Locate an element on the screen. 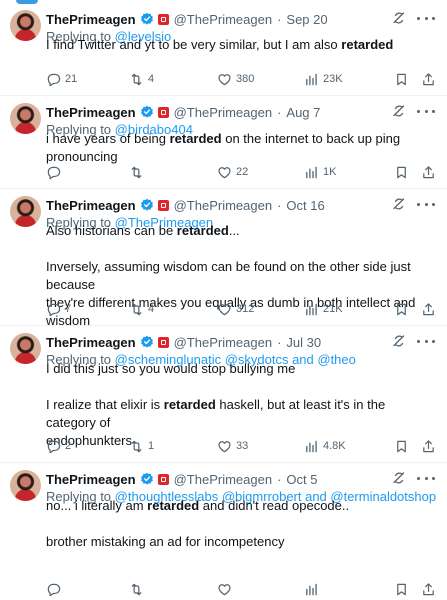 The image size is (447, 600). views-button: 21K is located at coordinates (323, 309).